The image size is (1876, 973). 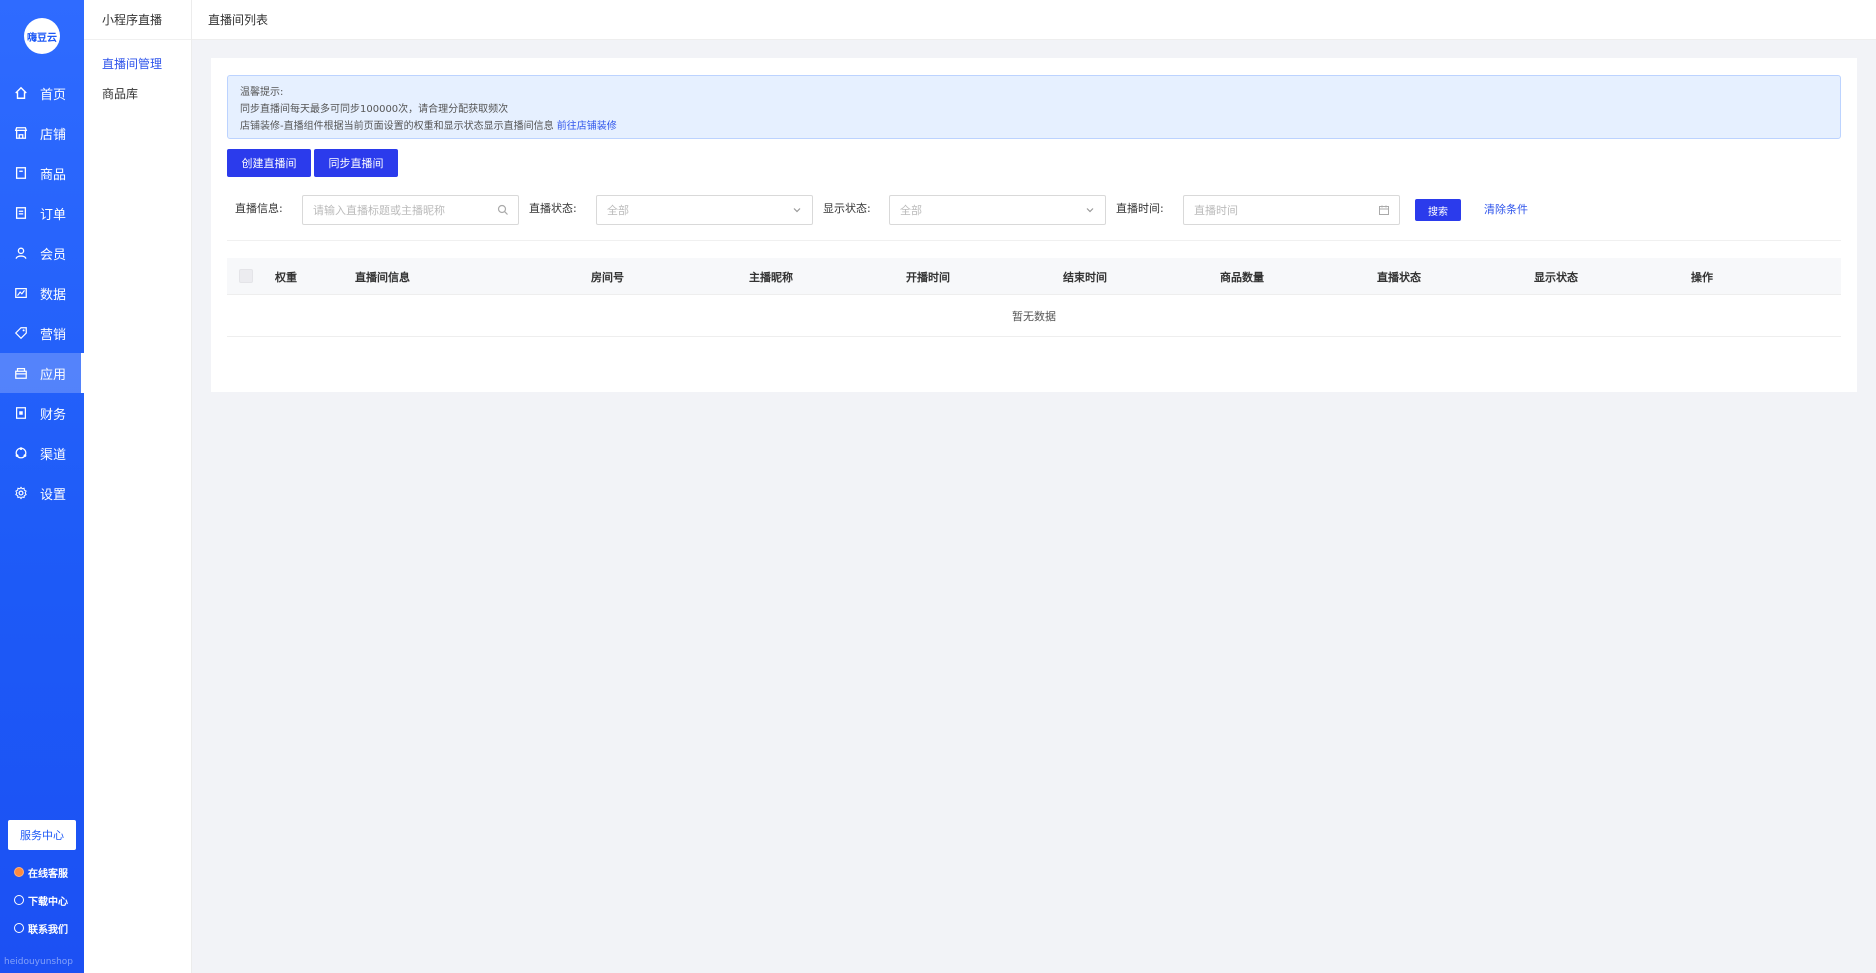 I want to click on column-header: 操作, so click(x=1702, y=277).